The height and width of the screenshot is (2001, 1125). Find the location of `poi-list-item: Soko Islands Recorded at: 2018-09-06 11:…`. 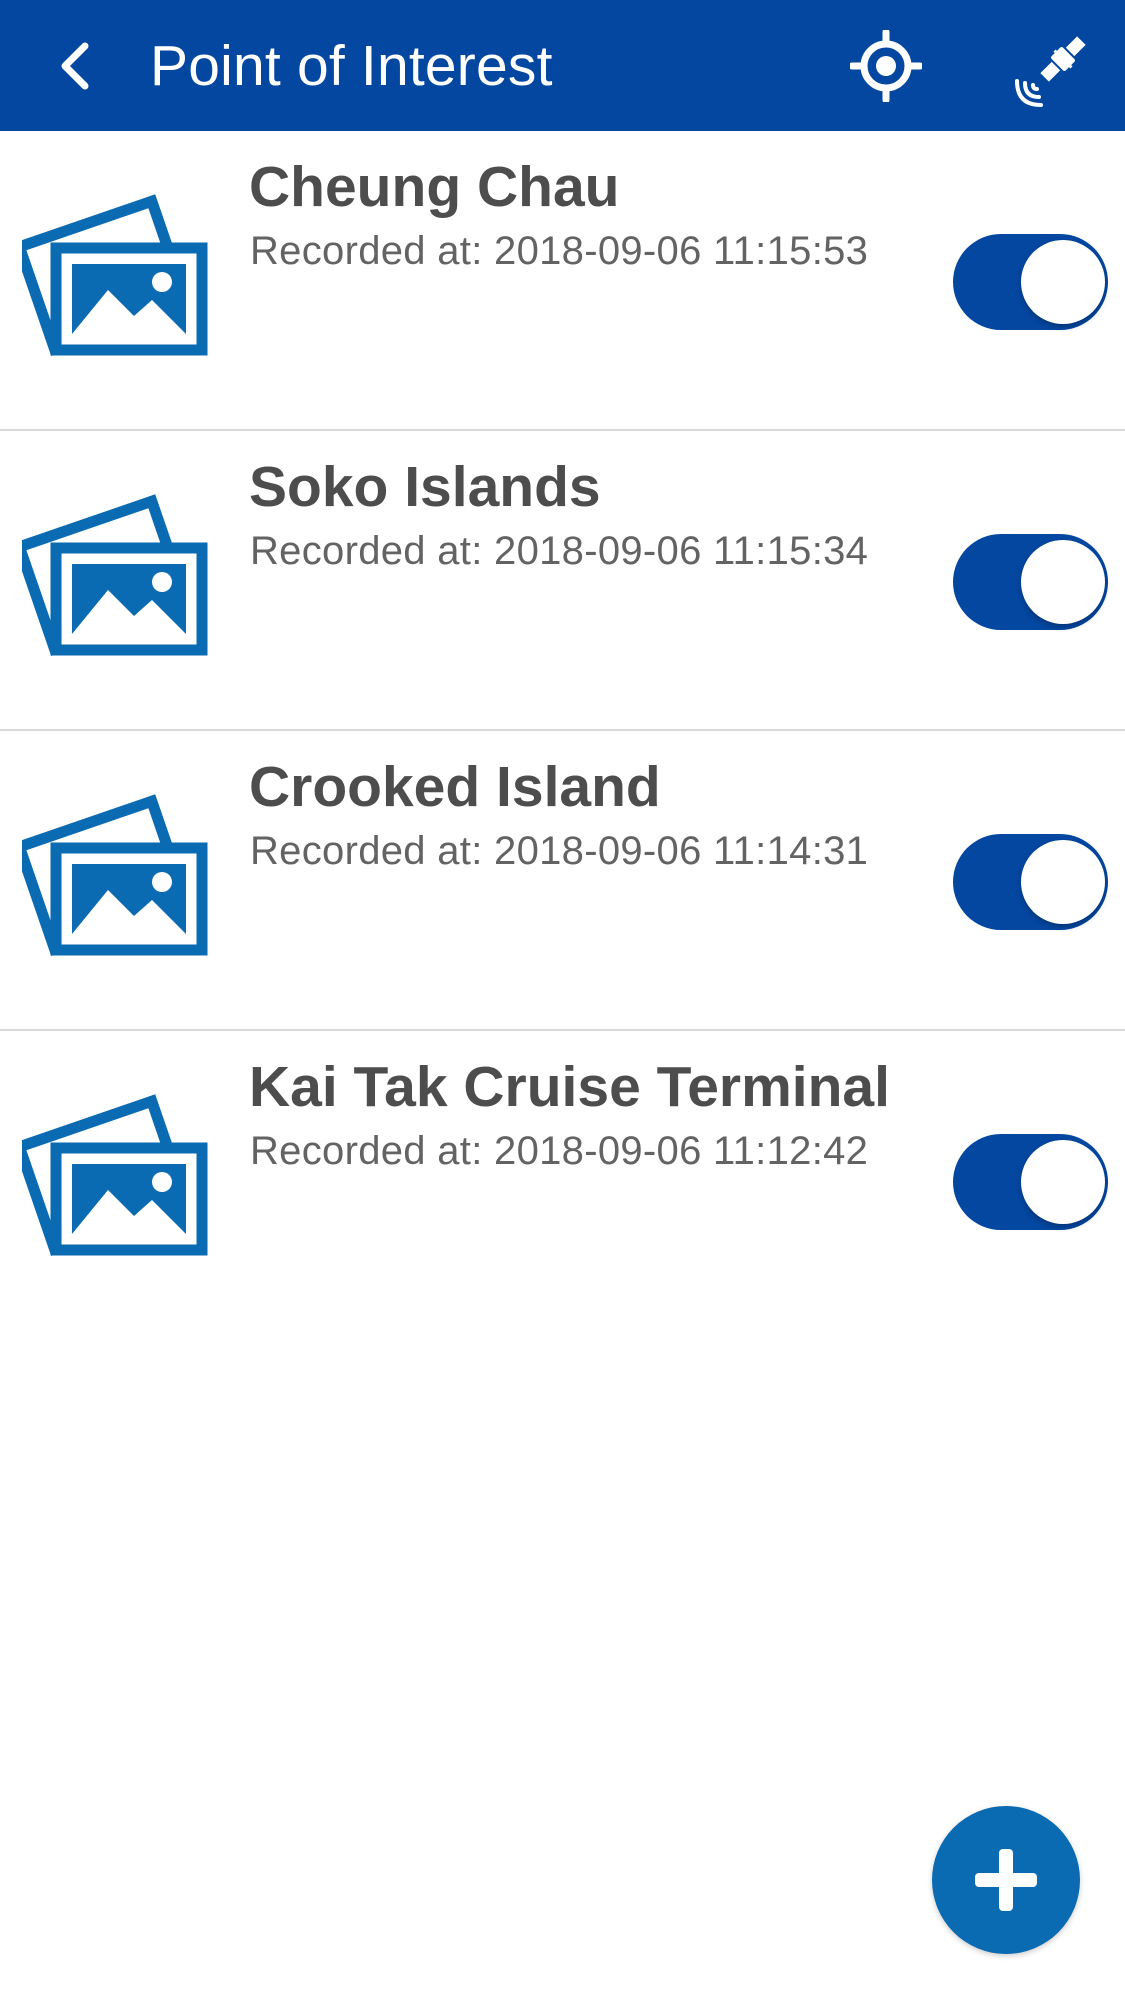

poi-list-item: Soko Islands Recorded at: 2018-09-06 11:… is located at coordinates (562, 581).